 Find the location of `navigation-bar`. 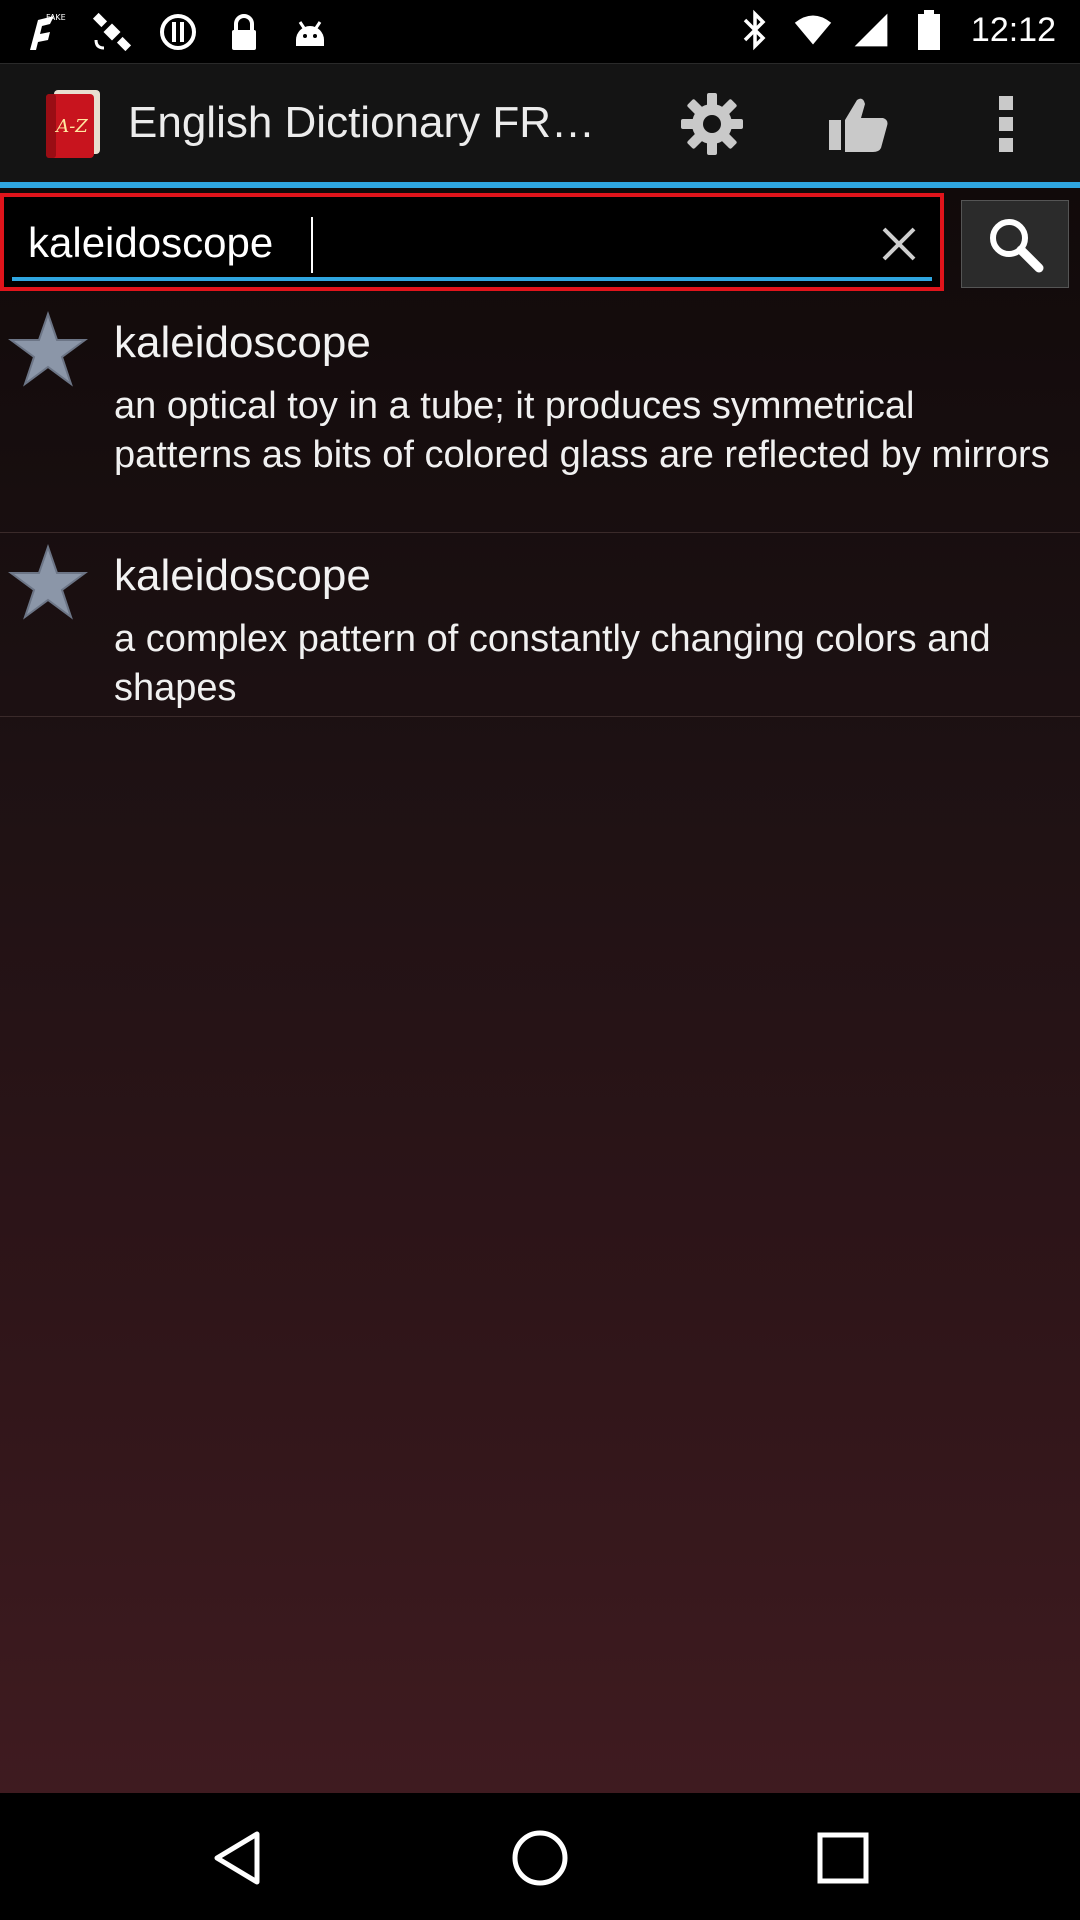

navigation-bar is located at coordinates (540, 1856).